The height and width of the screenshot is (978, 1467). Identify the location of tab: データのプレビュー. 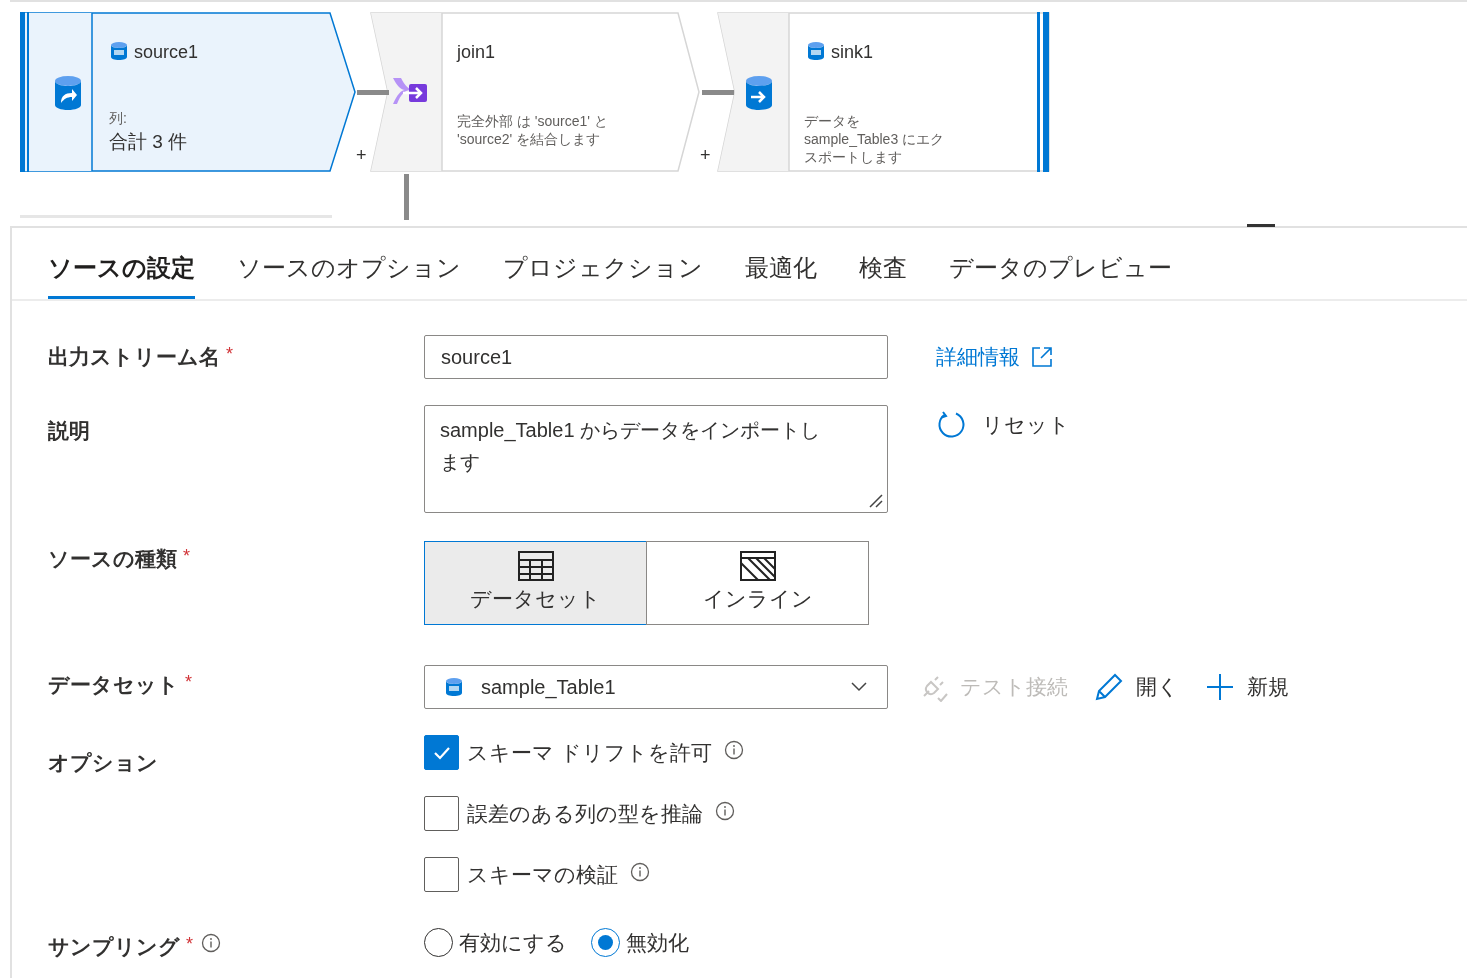
(1060, 274).